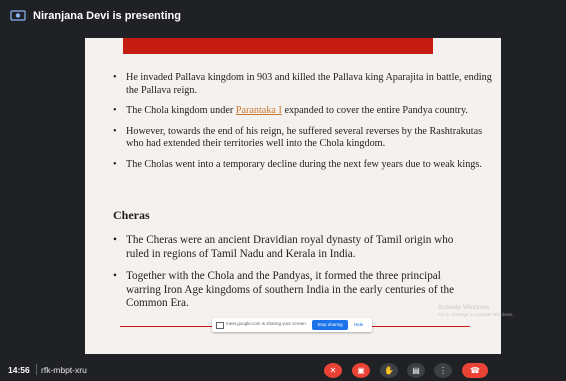  I want to click on section-title-cheras: Cheras, so click(131, 215).